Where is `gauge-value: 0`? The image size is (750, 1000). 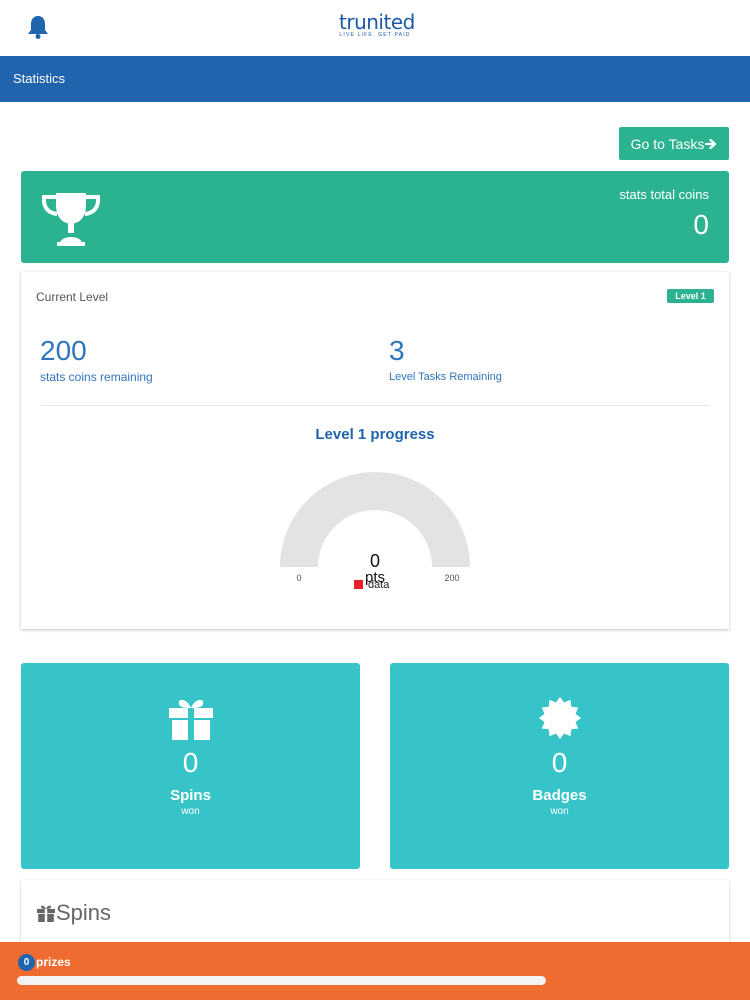
gauge-value: 0 is located at coordinates (375, 561).